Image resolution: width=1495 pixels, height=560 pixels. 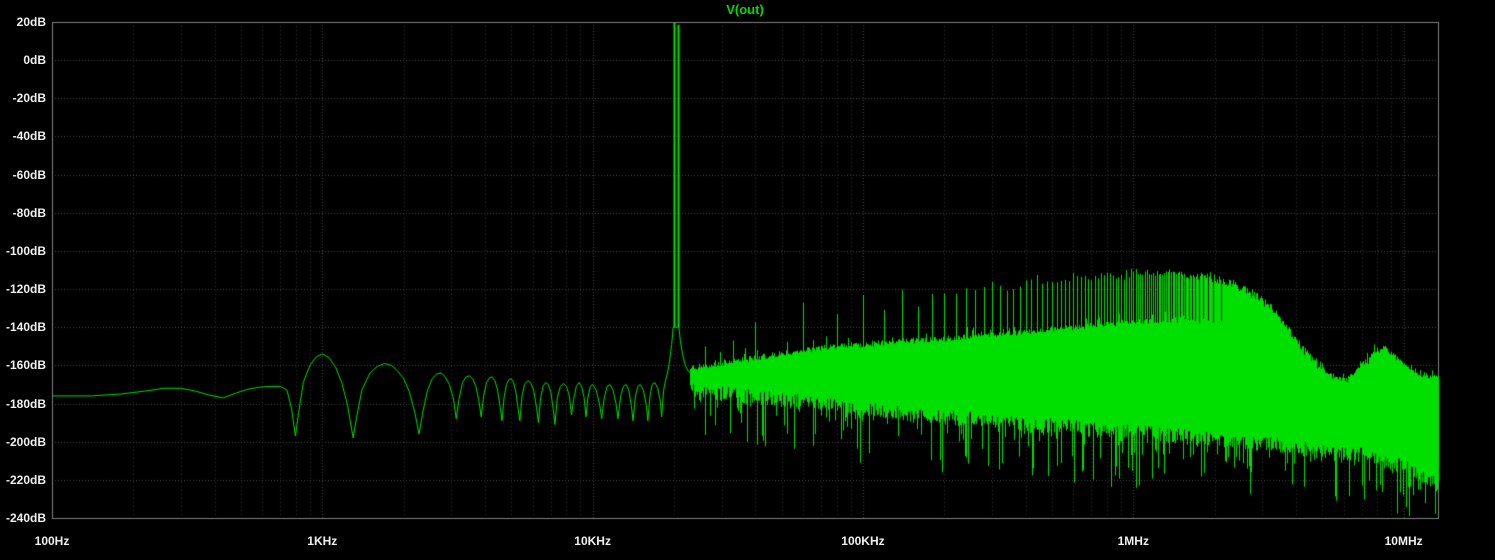 I want to click on x-tick-label: 1MHz, so click(x=1133, y=541).